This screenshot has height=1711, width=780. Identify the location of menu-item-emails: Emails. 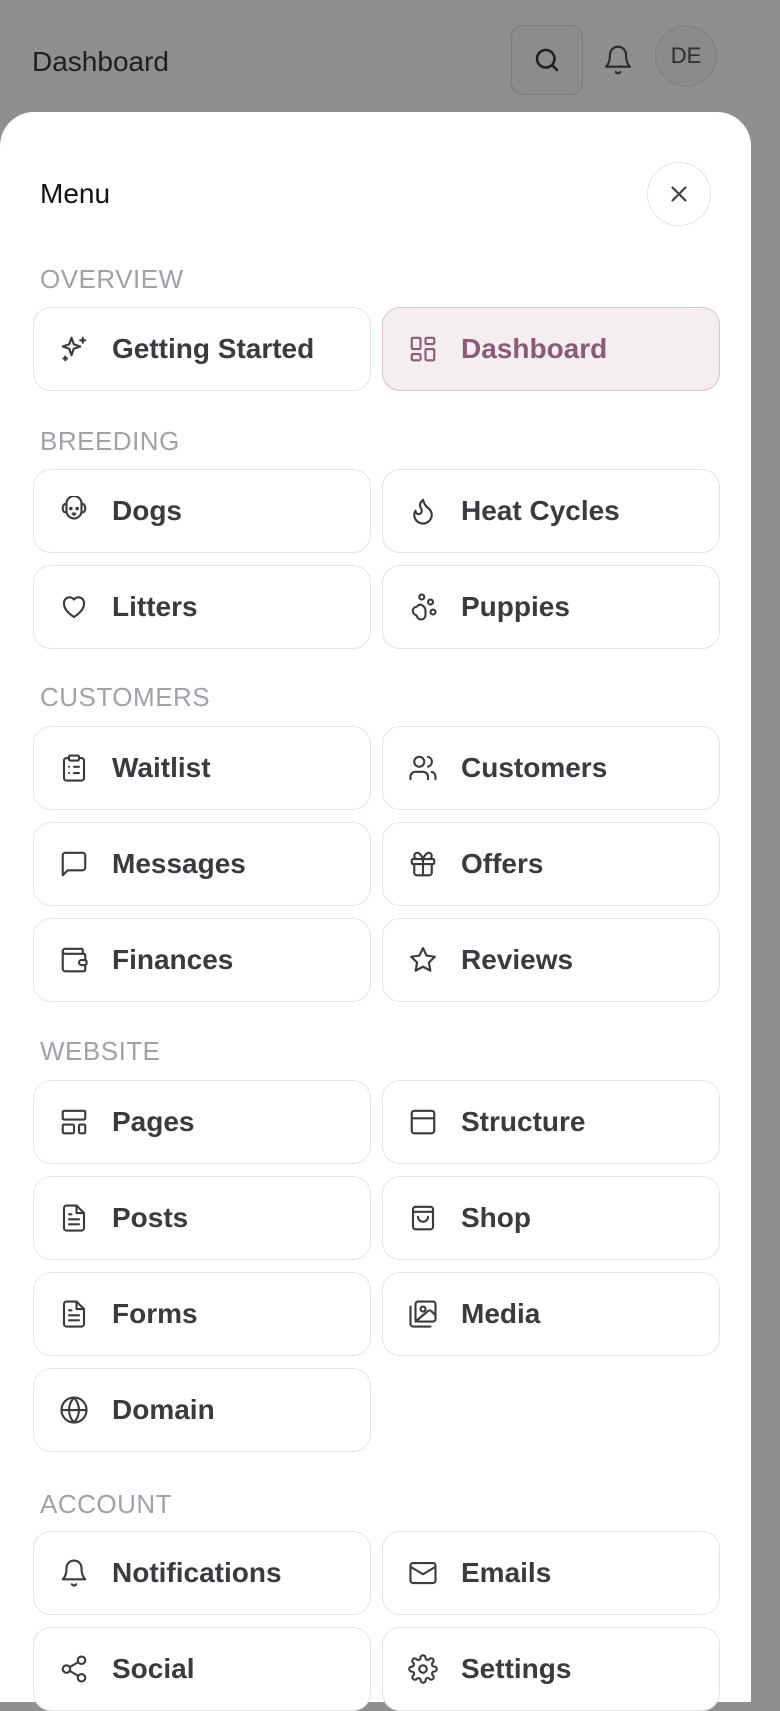
(551, 1573).